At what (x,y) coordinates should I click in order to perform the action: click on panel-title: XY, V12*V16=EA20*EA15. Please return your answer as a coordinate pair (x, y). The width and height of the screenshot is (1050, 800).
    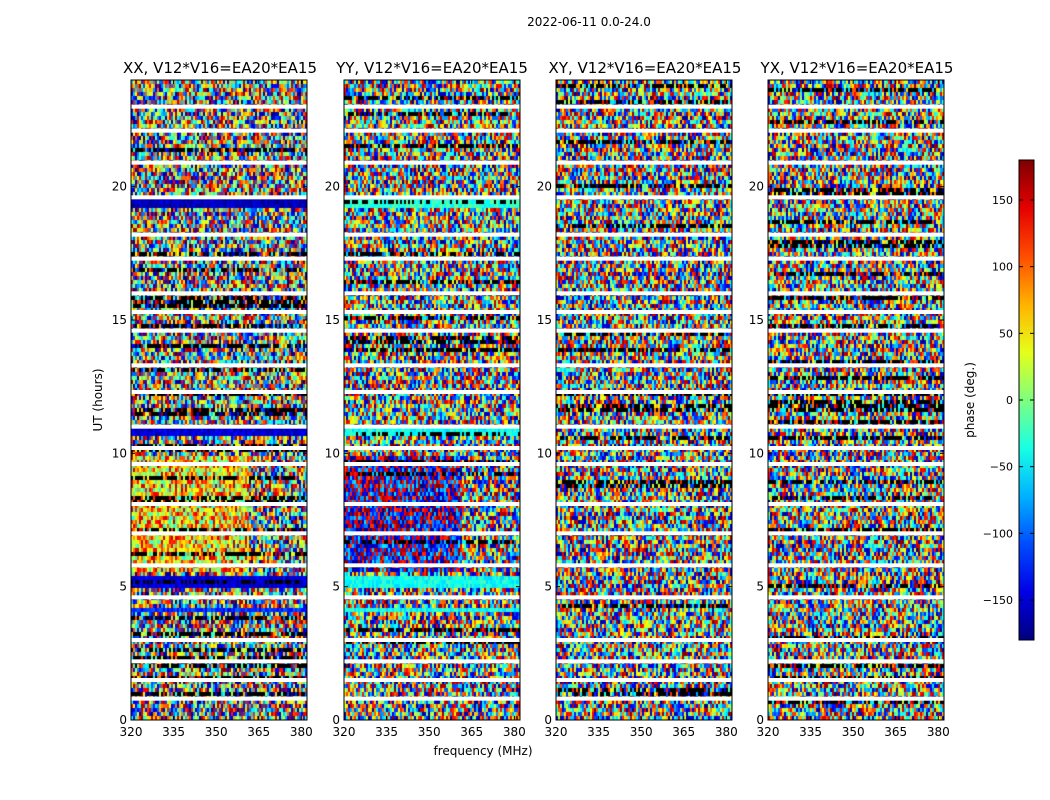
    Looking at the image, I should click on (645, 68).